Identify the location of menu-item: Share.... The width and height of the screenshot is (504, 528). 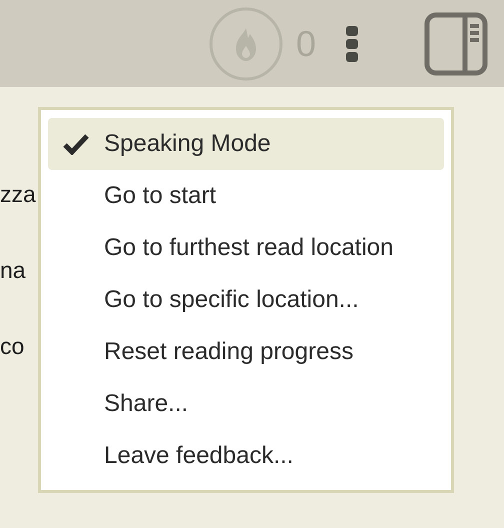
(246, 404).